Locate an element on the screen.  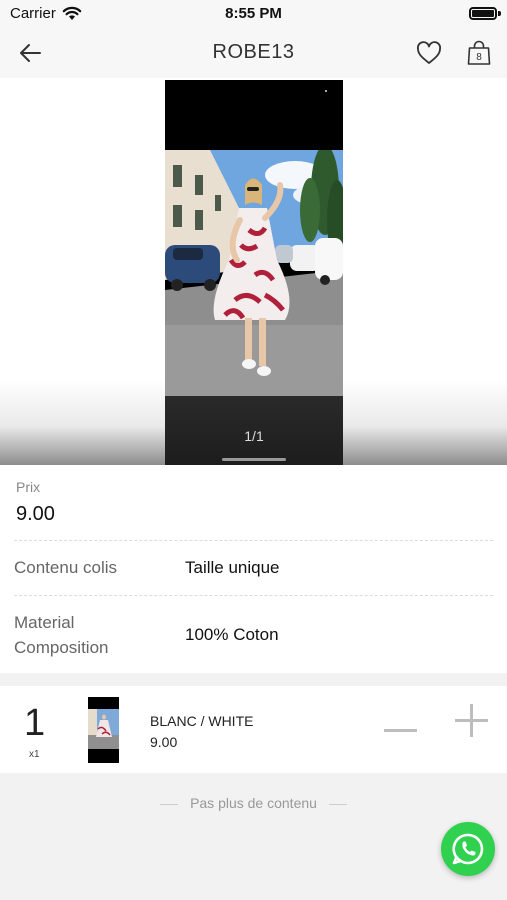
end-of-content: Pas plus de contenu is located at coordinates (253, 803).